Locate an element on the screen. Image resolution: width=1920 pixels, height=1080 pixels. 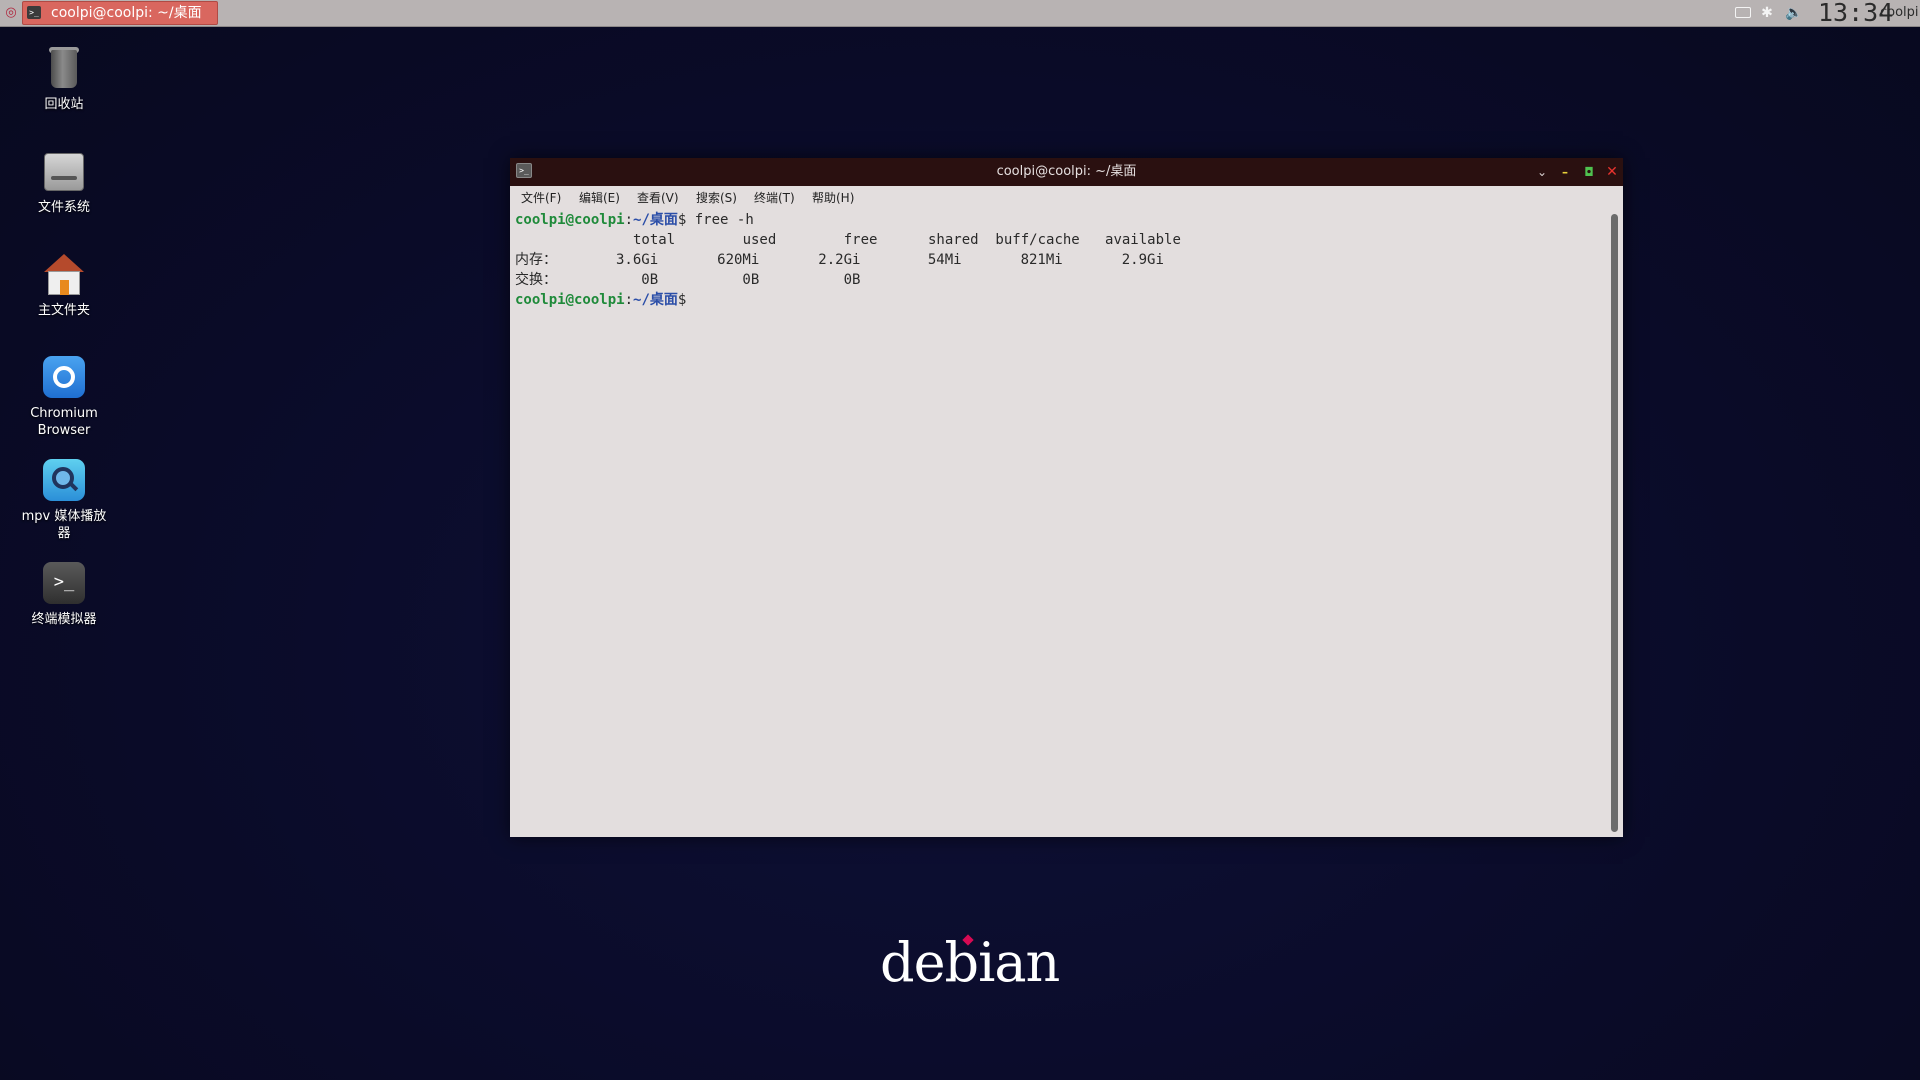
menu-view: 查看(V) is located at coordinates (658, 198).